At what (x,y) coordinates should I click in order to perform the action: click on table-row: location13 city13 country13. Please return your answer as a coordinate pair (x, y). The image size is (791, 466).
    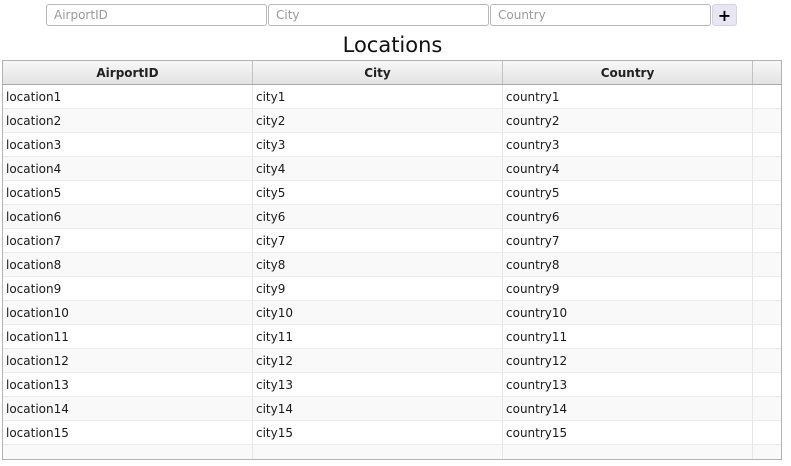
    Looking at the image, I should click on (392, 385).